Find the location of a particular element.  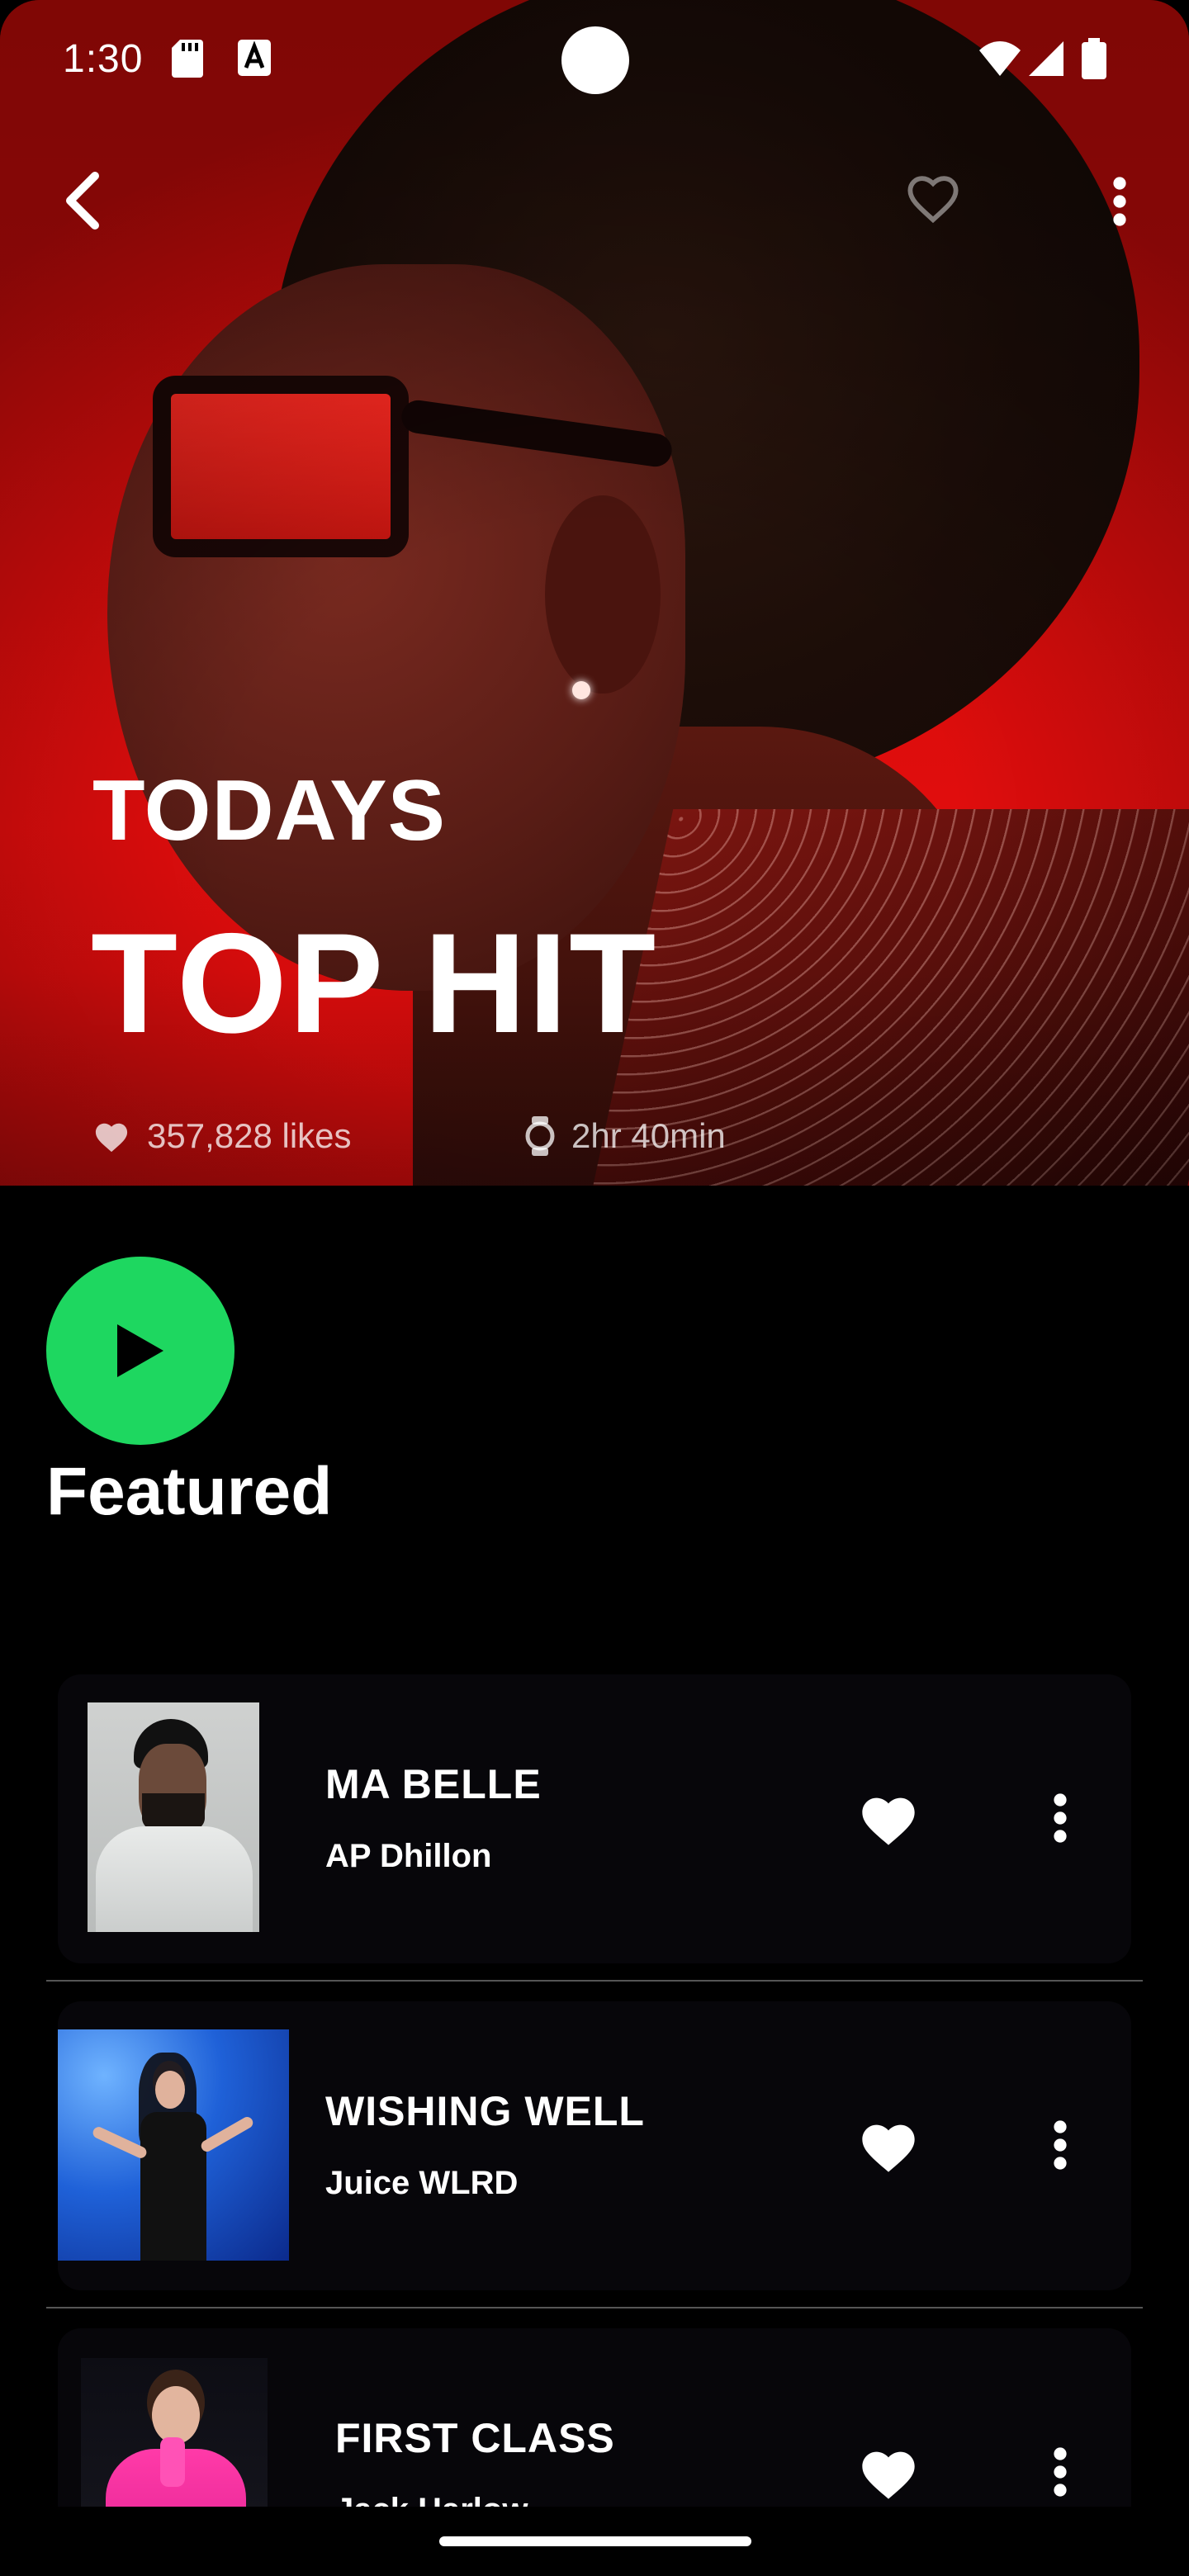

likes-count: 357,828 likes is located at coordinates (222, 1136).